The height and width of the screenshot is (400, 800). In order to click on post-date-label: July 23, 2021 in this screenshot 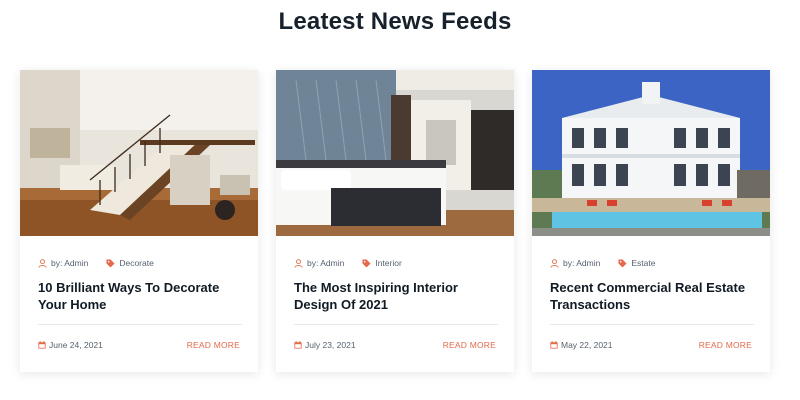, I will do `click(330, 345)`.